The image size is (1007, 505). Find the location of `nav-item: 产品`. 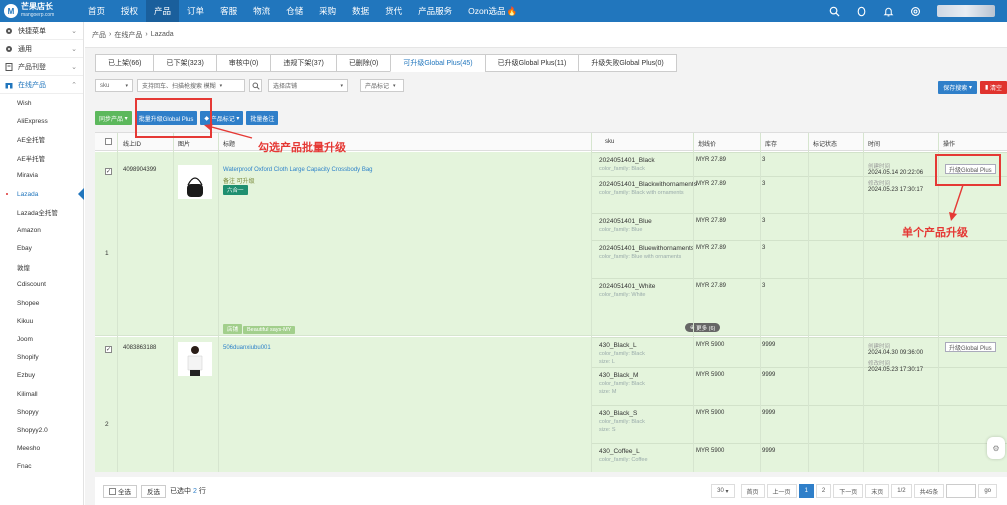

nav-item: 产品 is located at coordinates (163, 11).